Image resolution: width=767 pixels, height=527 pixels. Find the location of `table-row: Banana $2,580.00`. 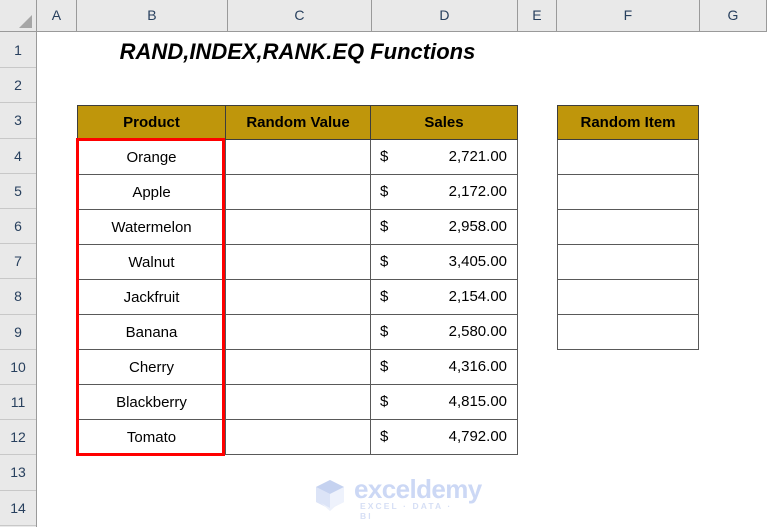

table-row: Banana $2,580.00 is located at coordinates (297, 332).